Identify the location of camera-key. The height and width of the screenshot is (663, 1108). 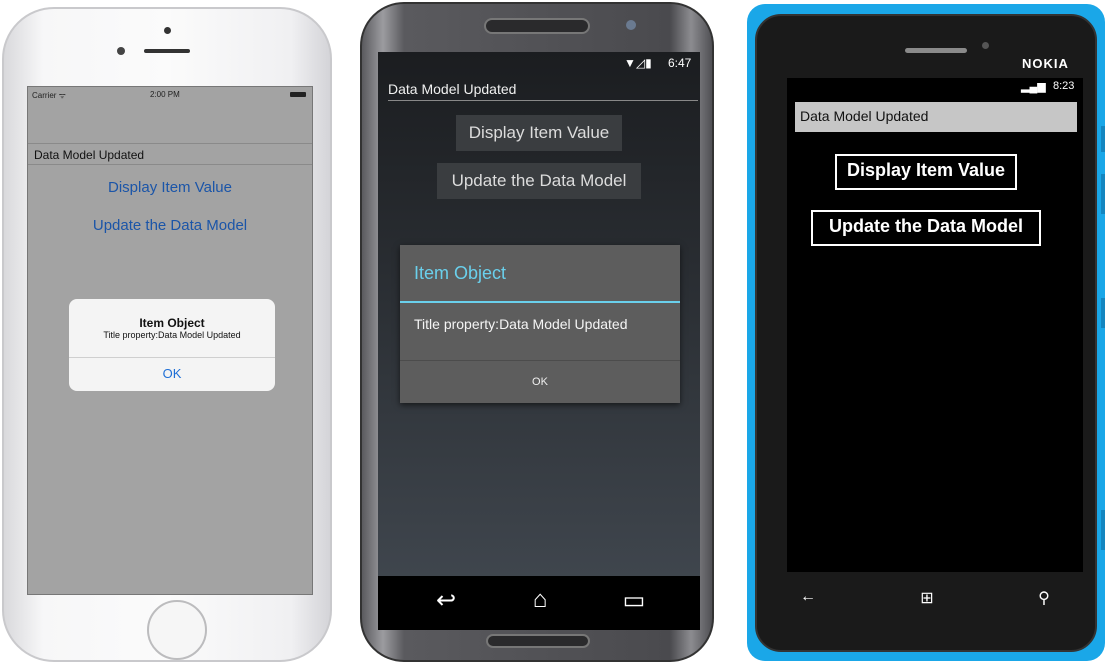
(1103, 530).